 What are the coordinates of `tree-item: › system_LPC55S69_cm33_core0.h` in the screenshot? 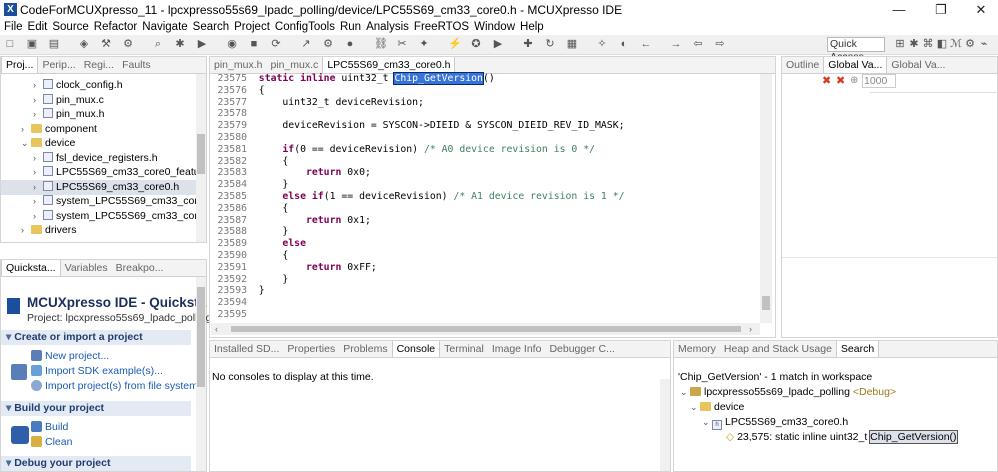 It's located at (103, 216).